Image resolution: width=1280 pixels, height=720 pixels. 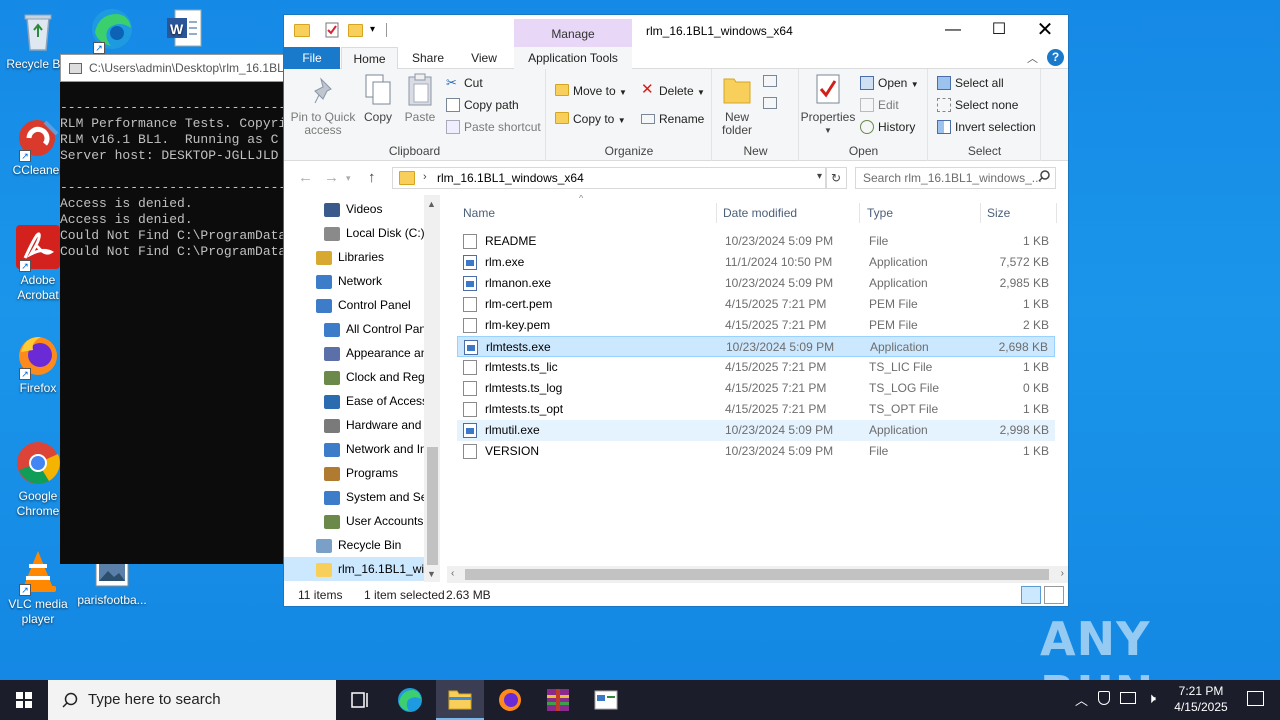 What do you see at coordinates (953, 30) in the screenshot?
I see `minimize-button: —` at bounding box center [953, 30].